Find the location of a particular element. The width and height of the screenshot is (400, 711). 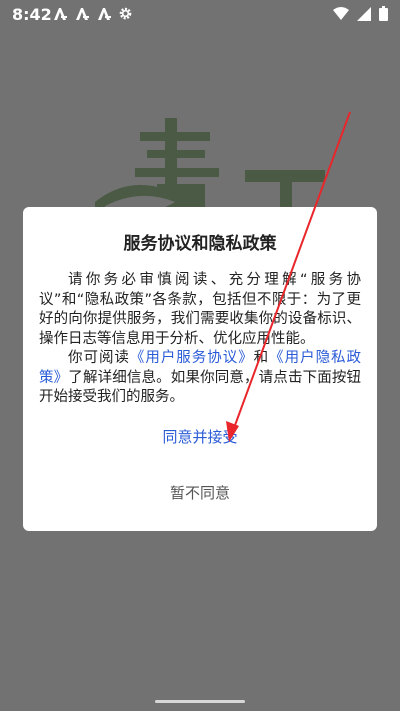

status-system-icons is located at coordinates (360, 13).